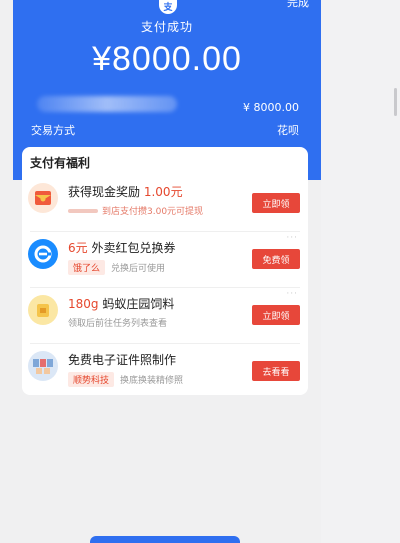 Image resolution: width=400 pixels, height=543 pixels. What do you see at coordinates (91, 379) in the screenshot?
I see `brand-tag: 顺势科技` at bounding box center [91, 379].